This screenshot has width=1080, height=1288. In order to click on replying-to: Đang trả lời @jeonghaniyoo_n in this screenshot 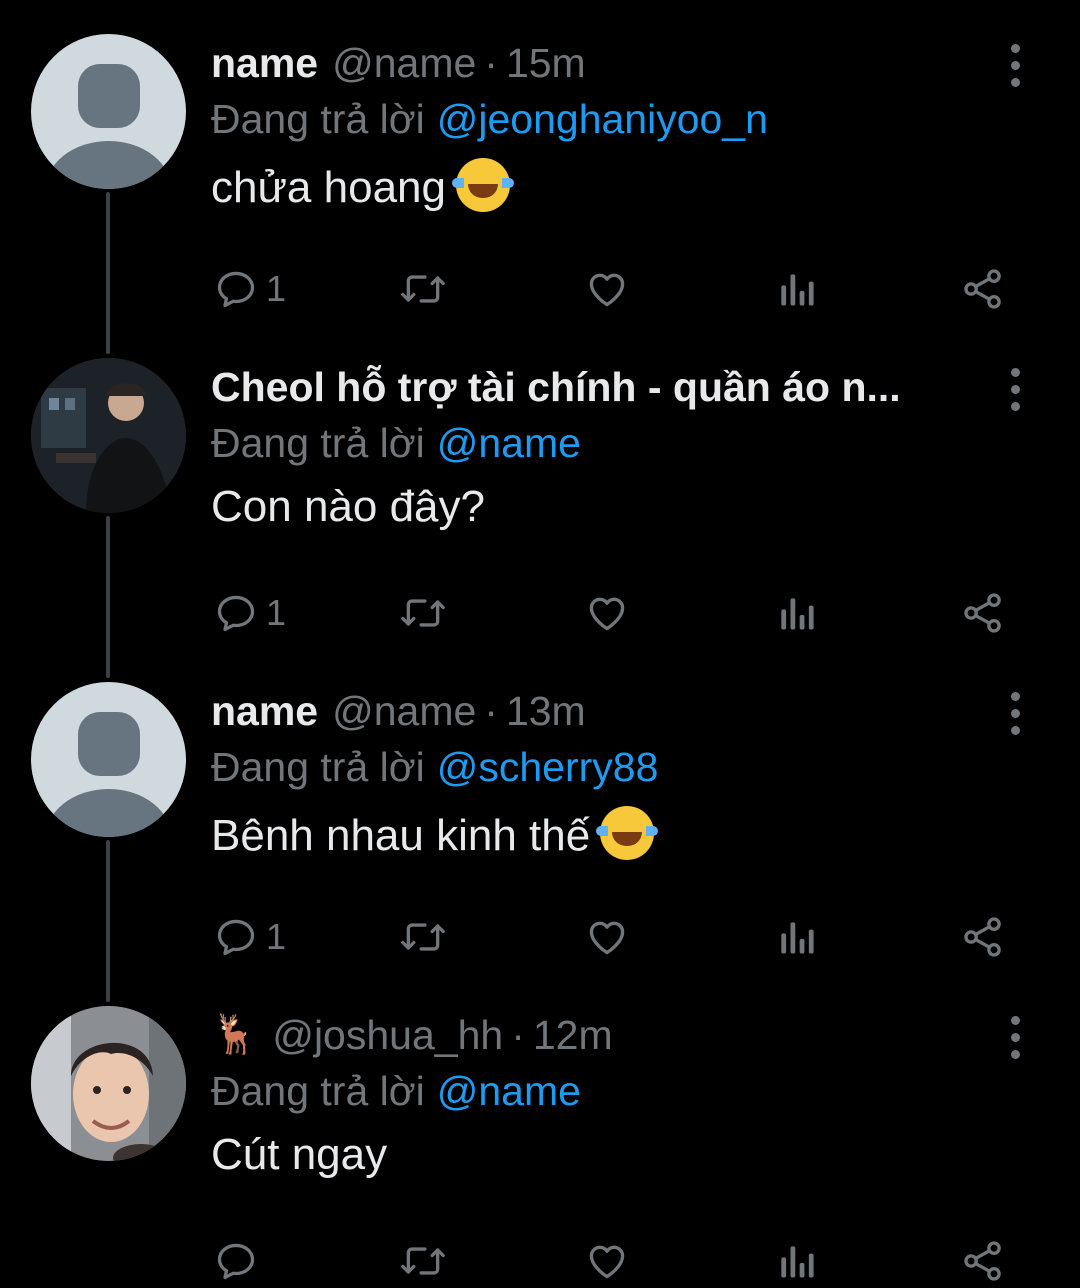, I will do `click(489, 119)`.